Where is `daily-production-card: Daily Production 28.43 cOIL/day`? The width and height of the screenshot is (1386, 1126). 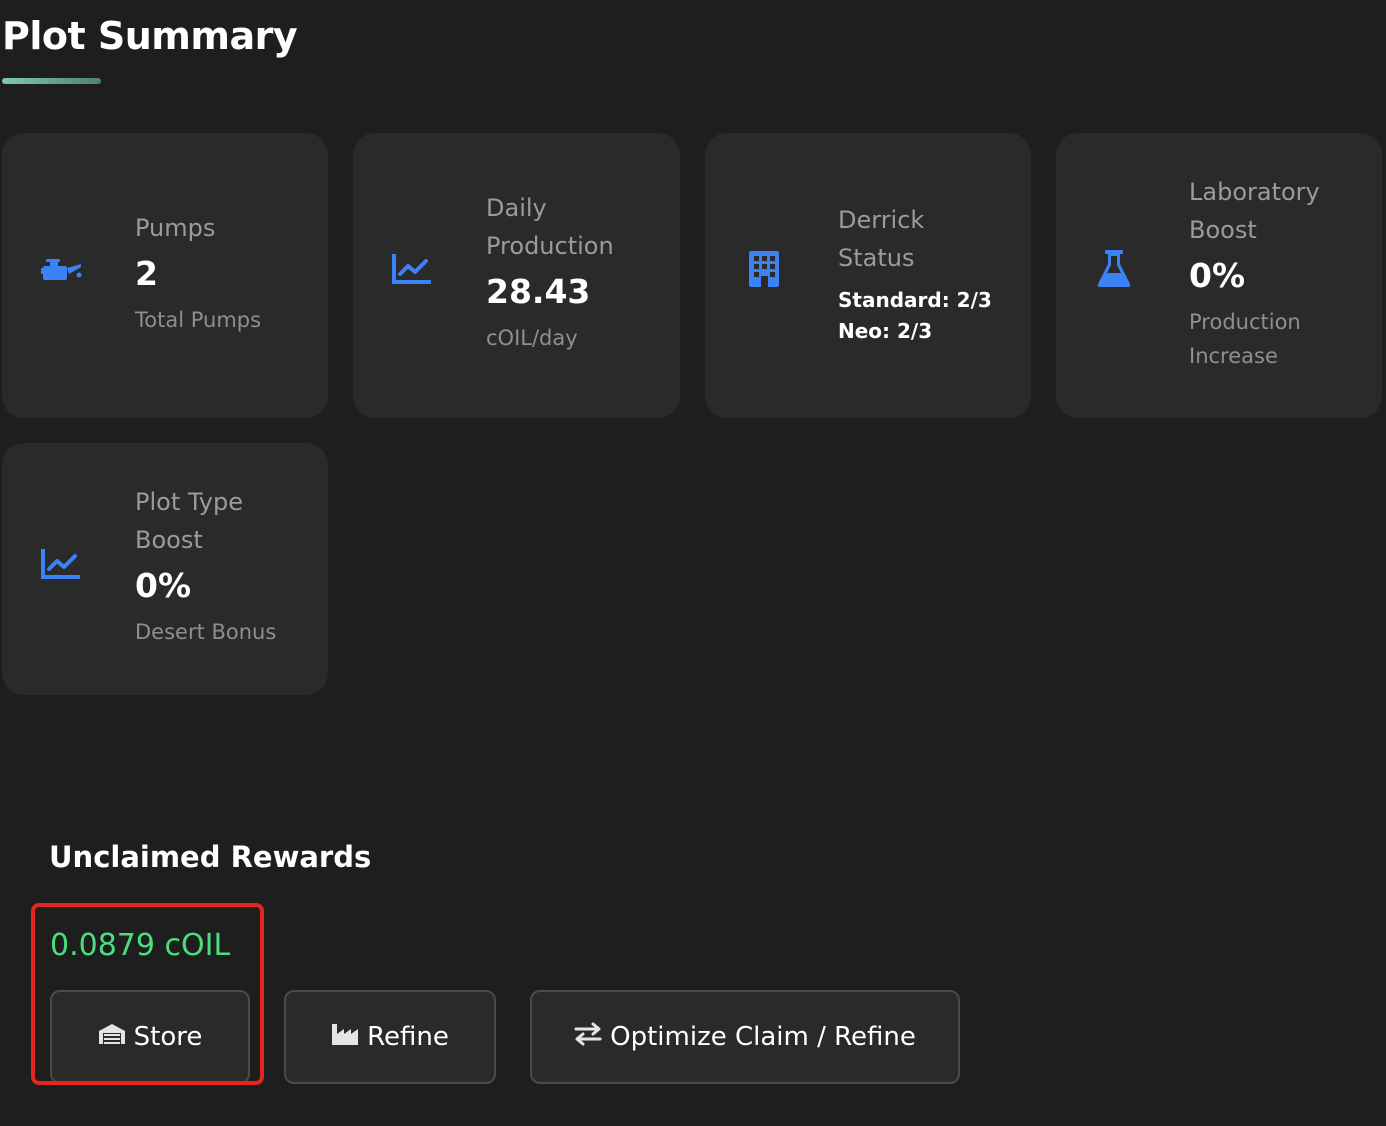
daily-production-card: Daily Production 28.43 cOIL/day is located at coordinates (516, 275).